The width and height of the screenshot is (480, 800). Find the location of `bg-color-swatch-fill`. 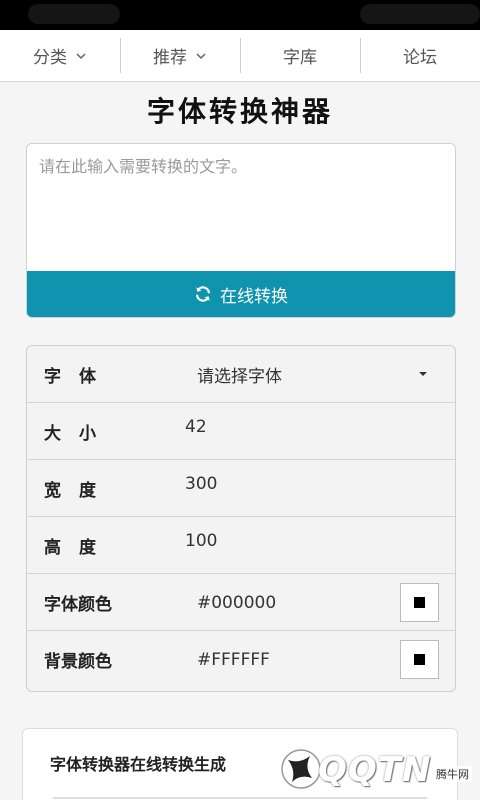

bg-color-swatch-fill is located at coordinates (419, 659).